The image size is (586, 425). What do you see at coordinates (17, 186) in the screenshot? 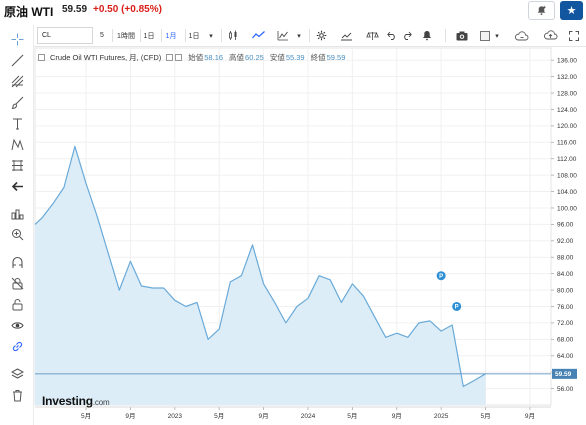
I see `arrow-left-icon` at bounding box center [17, 186].